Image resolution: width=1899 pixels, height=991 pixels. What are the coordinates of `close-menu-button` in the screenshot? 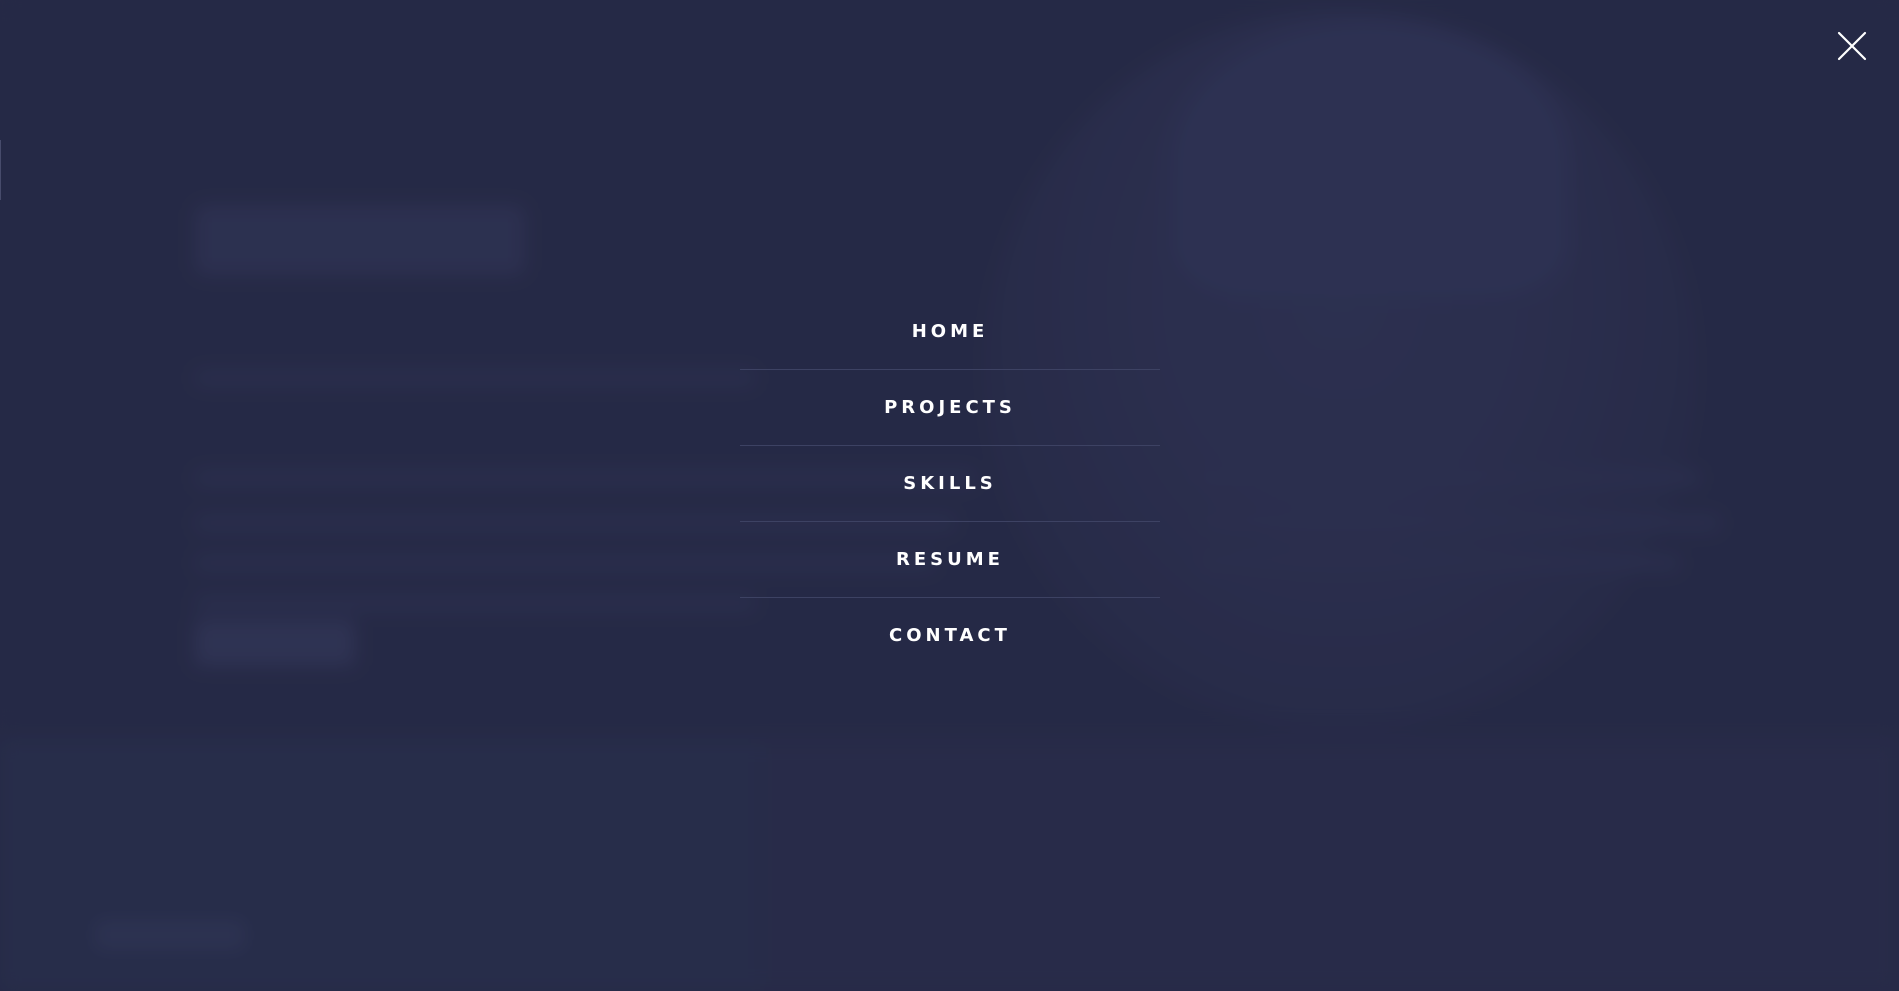 It's located at (1852, 46).